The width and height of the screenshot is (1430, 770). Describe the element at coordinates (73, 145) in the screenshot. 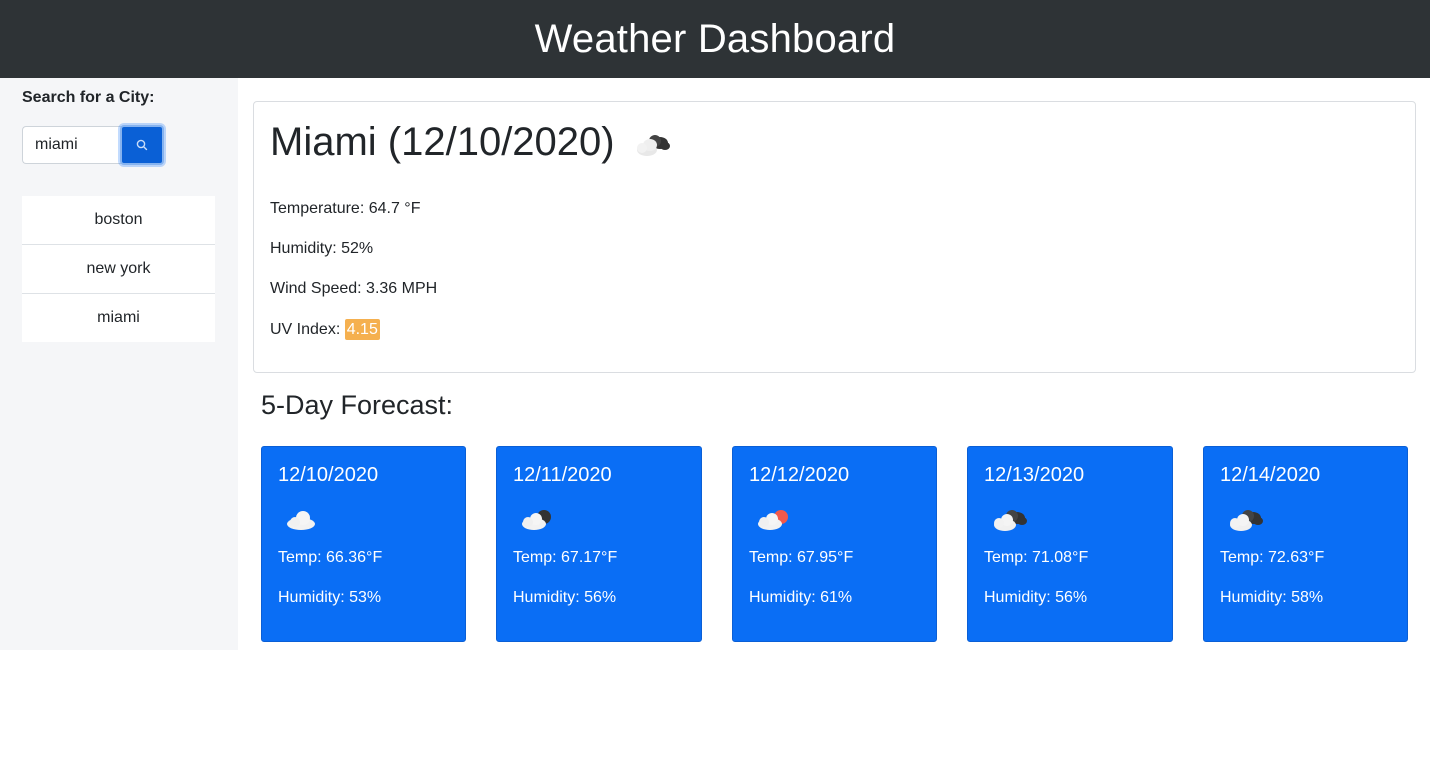

I see `city-search-input` at that location.